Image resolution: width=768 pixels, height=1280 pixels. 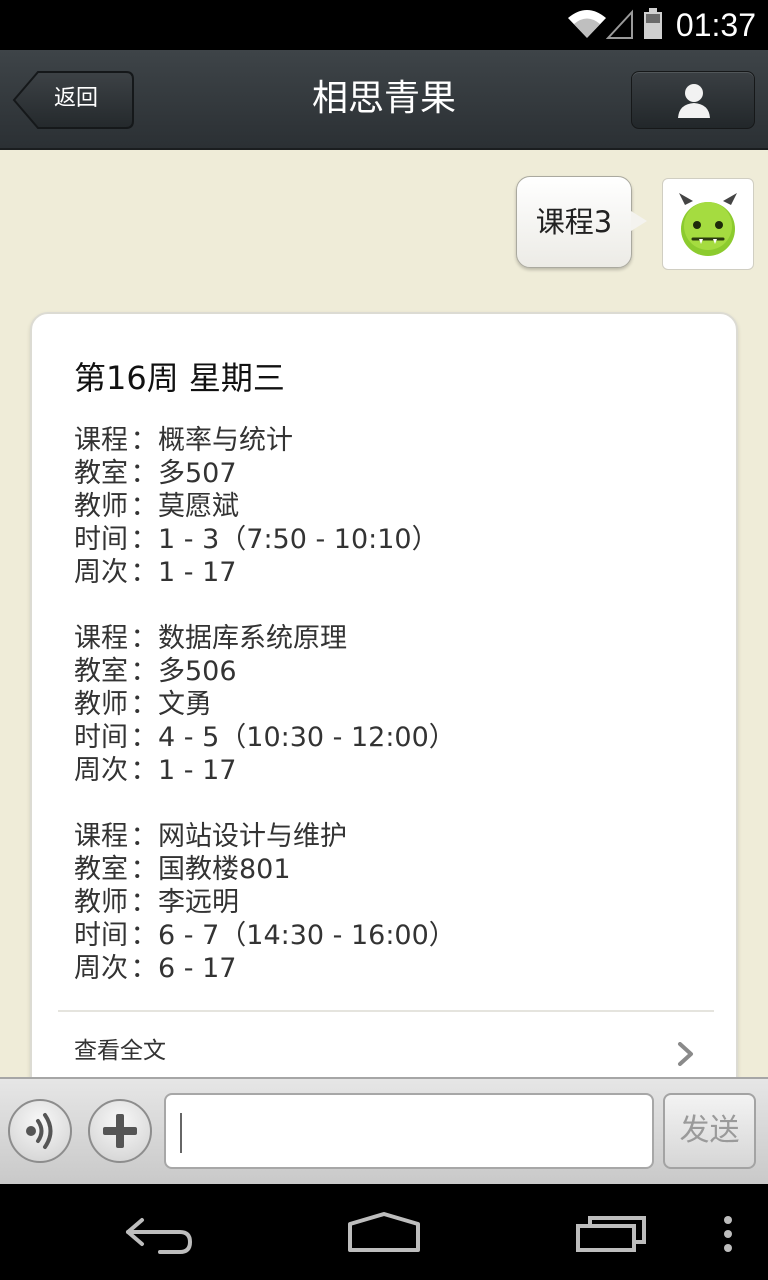 I want to click on time-value: 1 - 3（7:50 - 10:10）, so click(x=298, y=539).